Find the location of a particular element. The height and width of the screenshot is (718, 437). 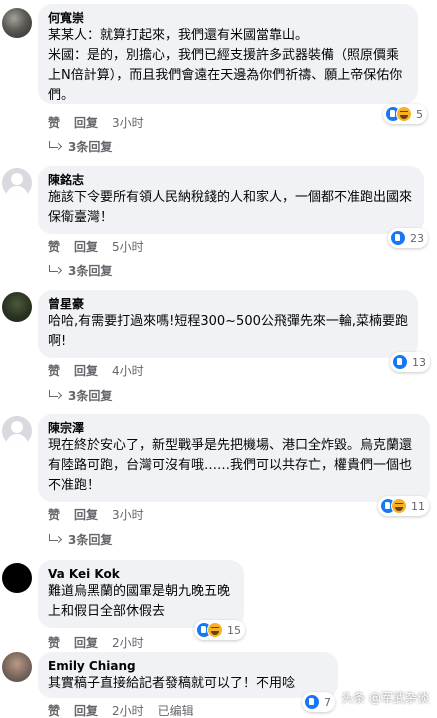

author-name: 陳宗澤 is located at coordinates (234, 428).